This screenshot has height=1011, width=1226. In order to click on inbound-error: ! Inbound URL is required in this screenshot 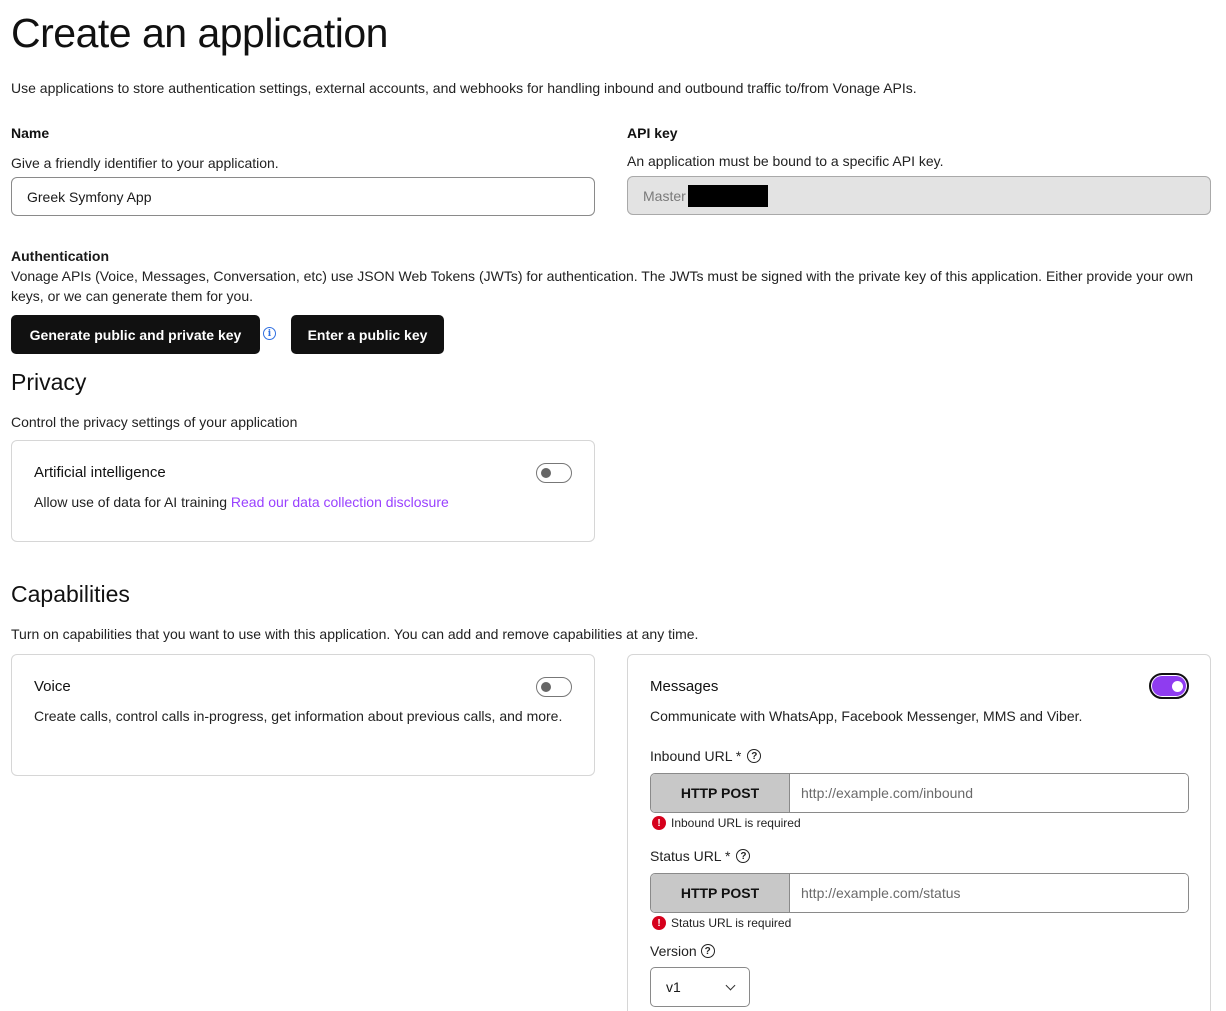, I will do `click(726, 823)`.